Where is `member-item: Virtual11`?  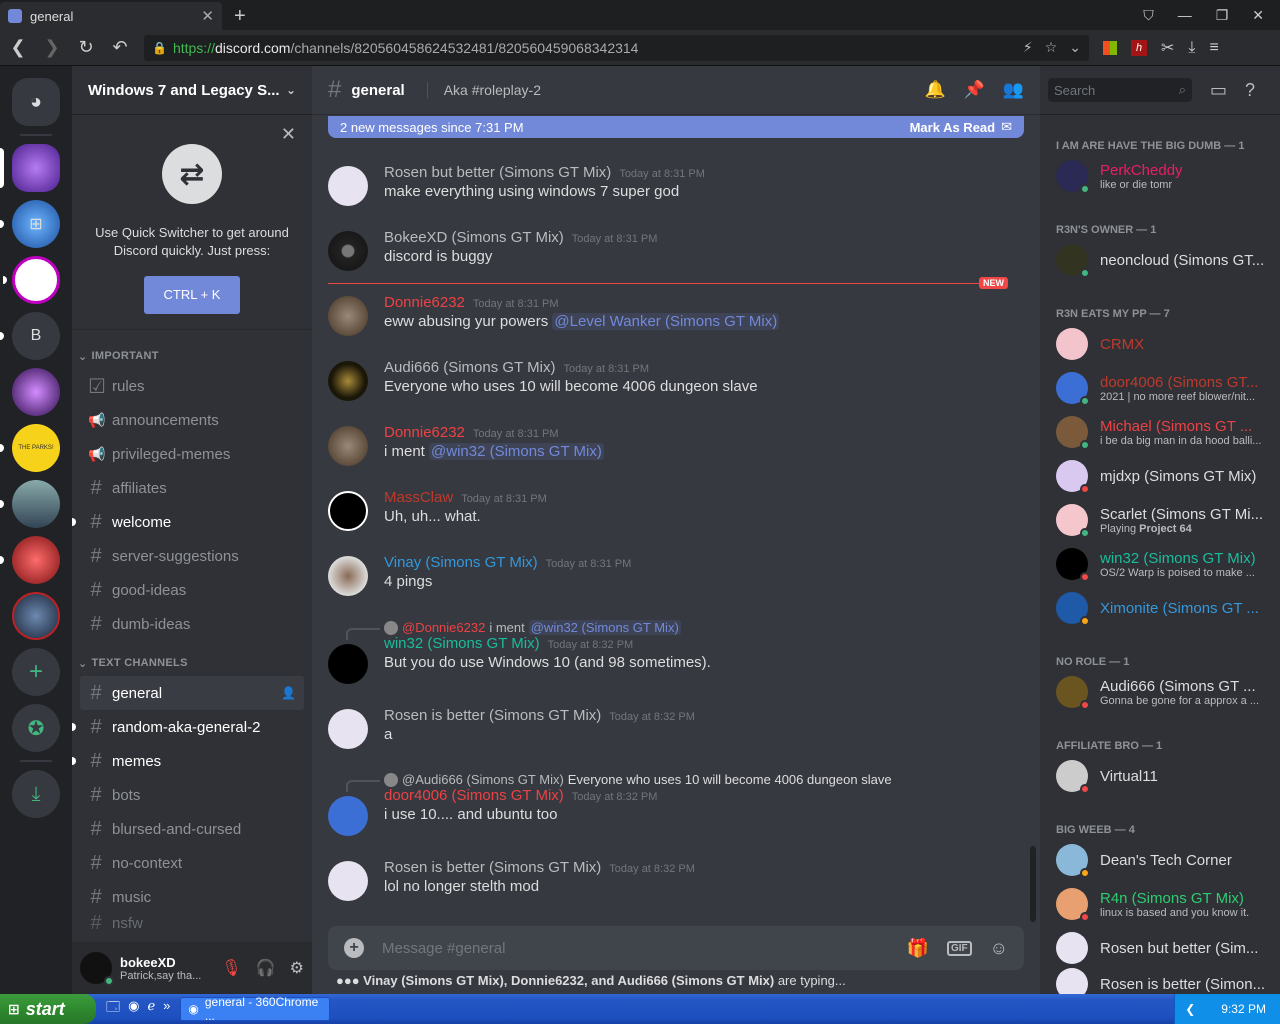 member-item: Virtual11 is located at coordinates (1164, 776).